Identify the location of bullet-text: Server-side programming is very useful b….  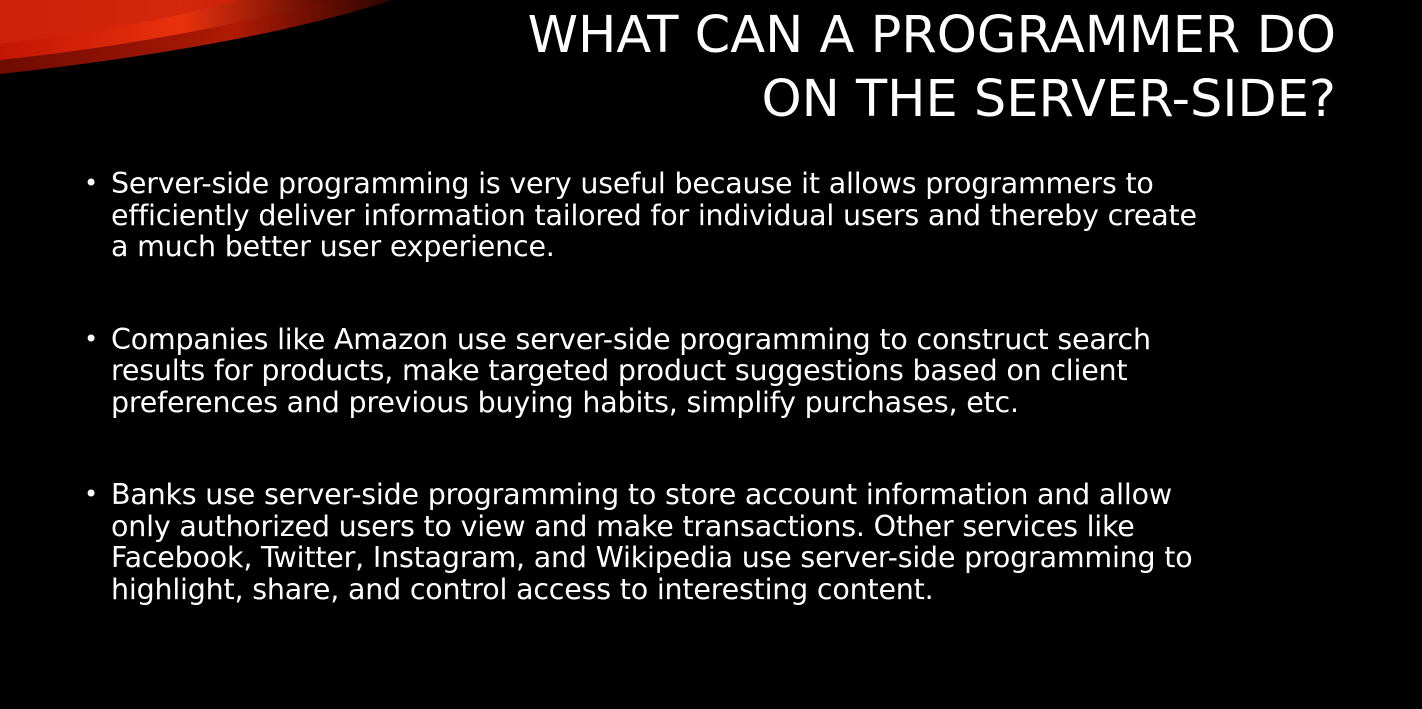
(732, 215).